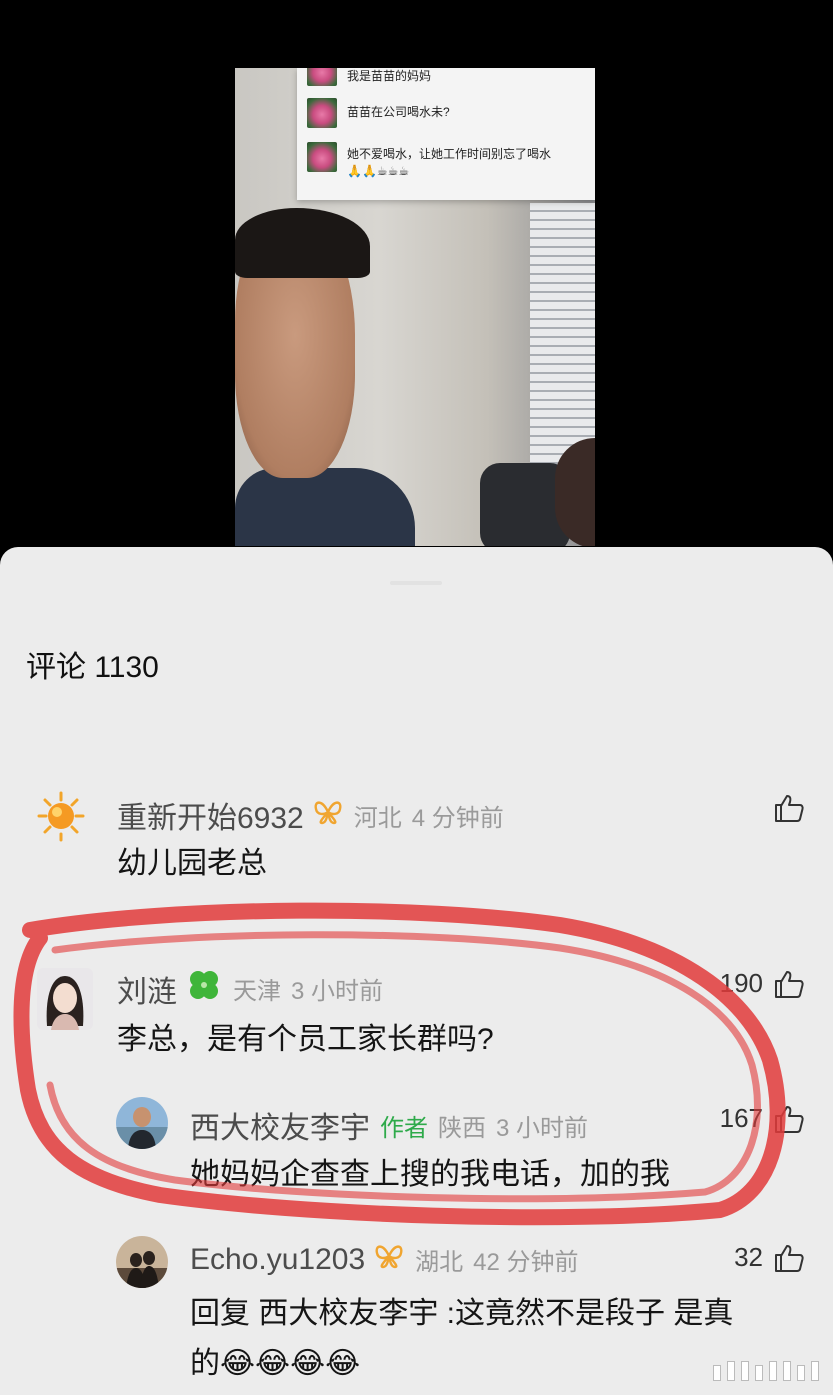  I want to click on chat-message-text: 苗苗在公司喝水未?, so click(398, 112).